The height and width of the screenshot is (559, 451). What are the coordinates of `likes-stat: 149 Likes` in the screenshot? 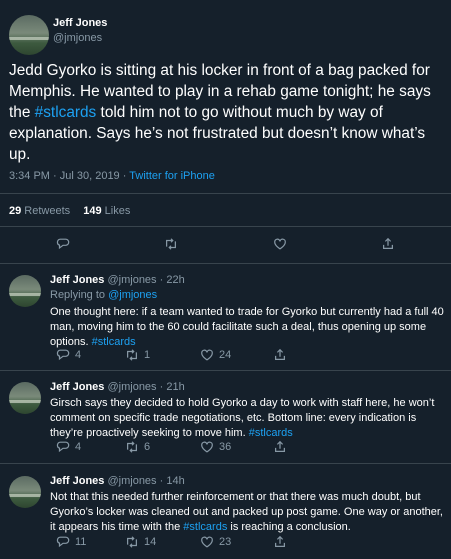 It's located at (106, 211).